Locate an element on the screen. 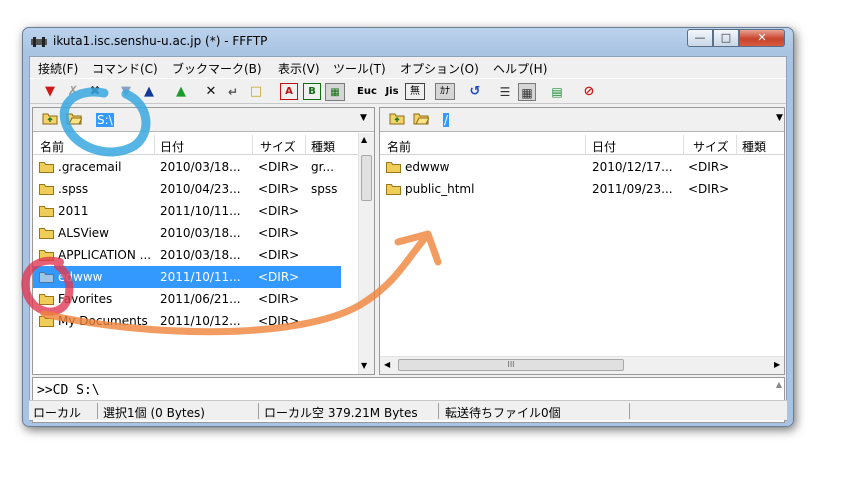  remote-file-row: edwww 2010/12/17... <DIR> is located at coordinates (582, 167).